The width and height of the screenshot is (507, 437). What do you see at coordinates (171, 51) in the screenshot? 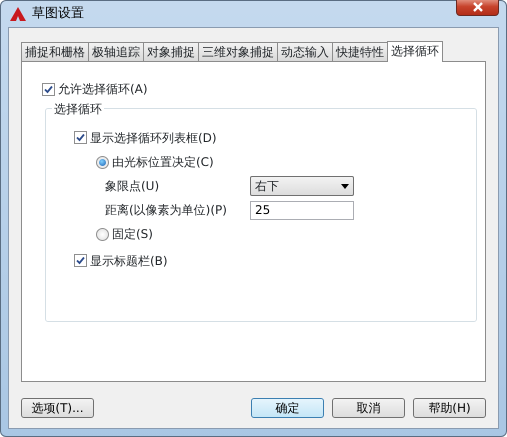
I see `tab: 对象捕捉` at bounding box center [171, 51].